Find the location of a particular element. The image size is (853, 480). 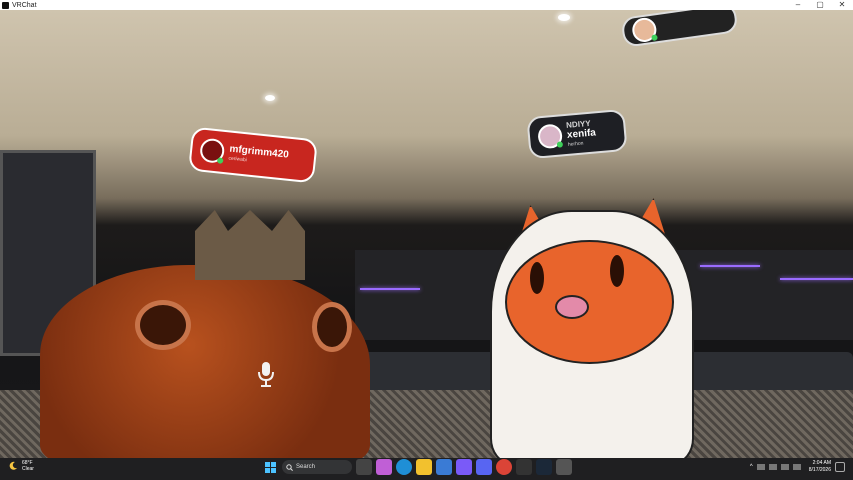

taskbar-apps: Search is located at coordinates (417, 467).